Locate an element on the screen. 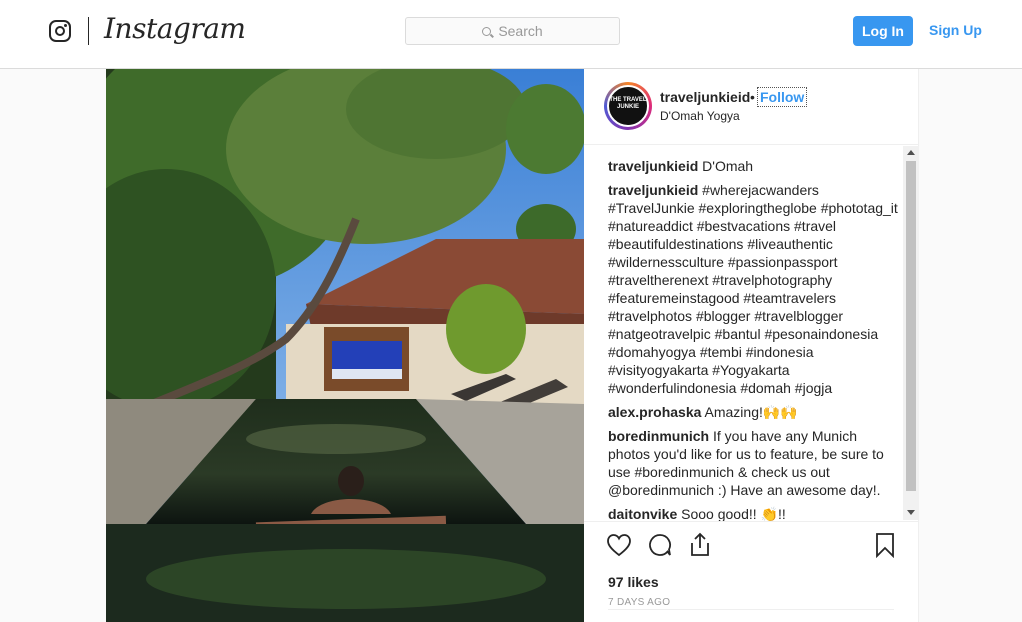  comment-text: Amazing!🙌🙌 is located at coordinates (751, 412).